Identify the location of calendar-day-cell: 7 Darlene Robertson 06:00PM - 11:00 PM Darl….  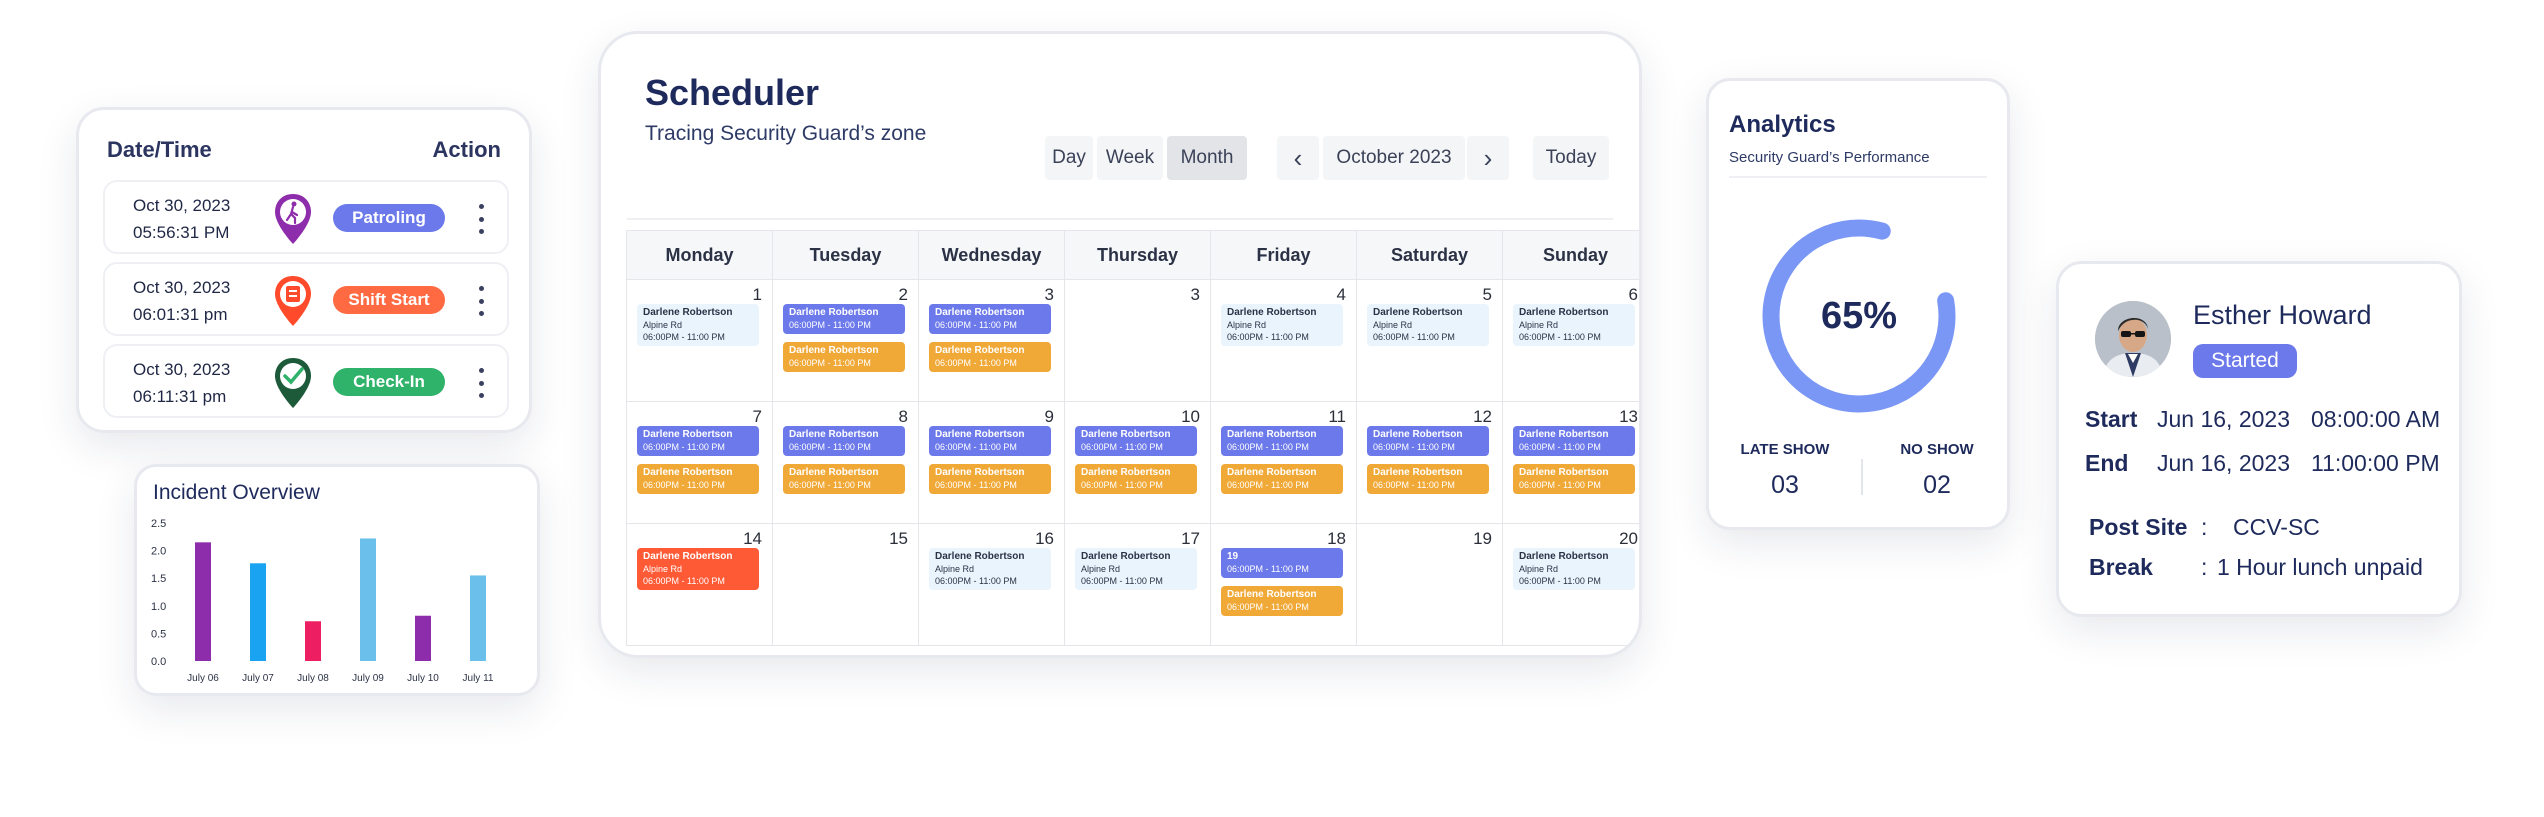
(699, 462).